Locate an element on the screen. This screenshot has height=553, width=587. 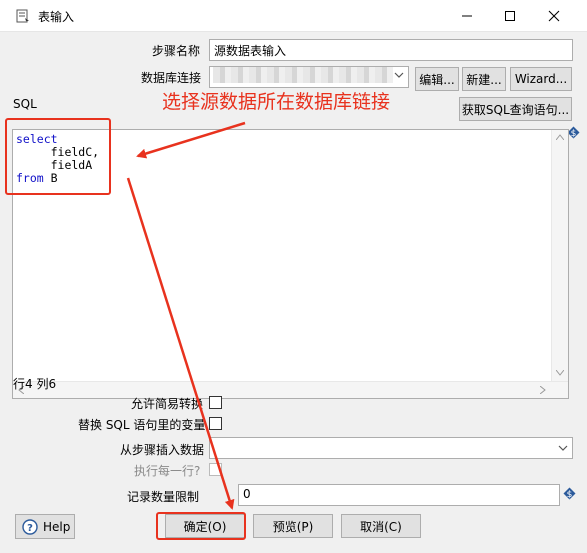
arrow-to-sql is located at coordinates (191, 140).